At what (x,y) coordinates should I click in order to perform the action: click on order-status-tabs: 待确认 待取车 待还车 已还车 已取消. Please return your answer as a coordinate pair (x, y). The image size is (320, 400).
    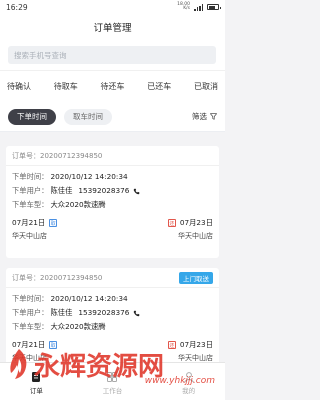
    Looking at the image, I should click on (112, 86).